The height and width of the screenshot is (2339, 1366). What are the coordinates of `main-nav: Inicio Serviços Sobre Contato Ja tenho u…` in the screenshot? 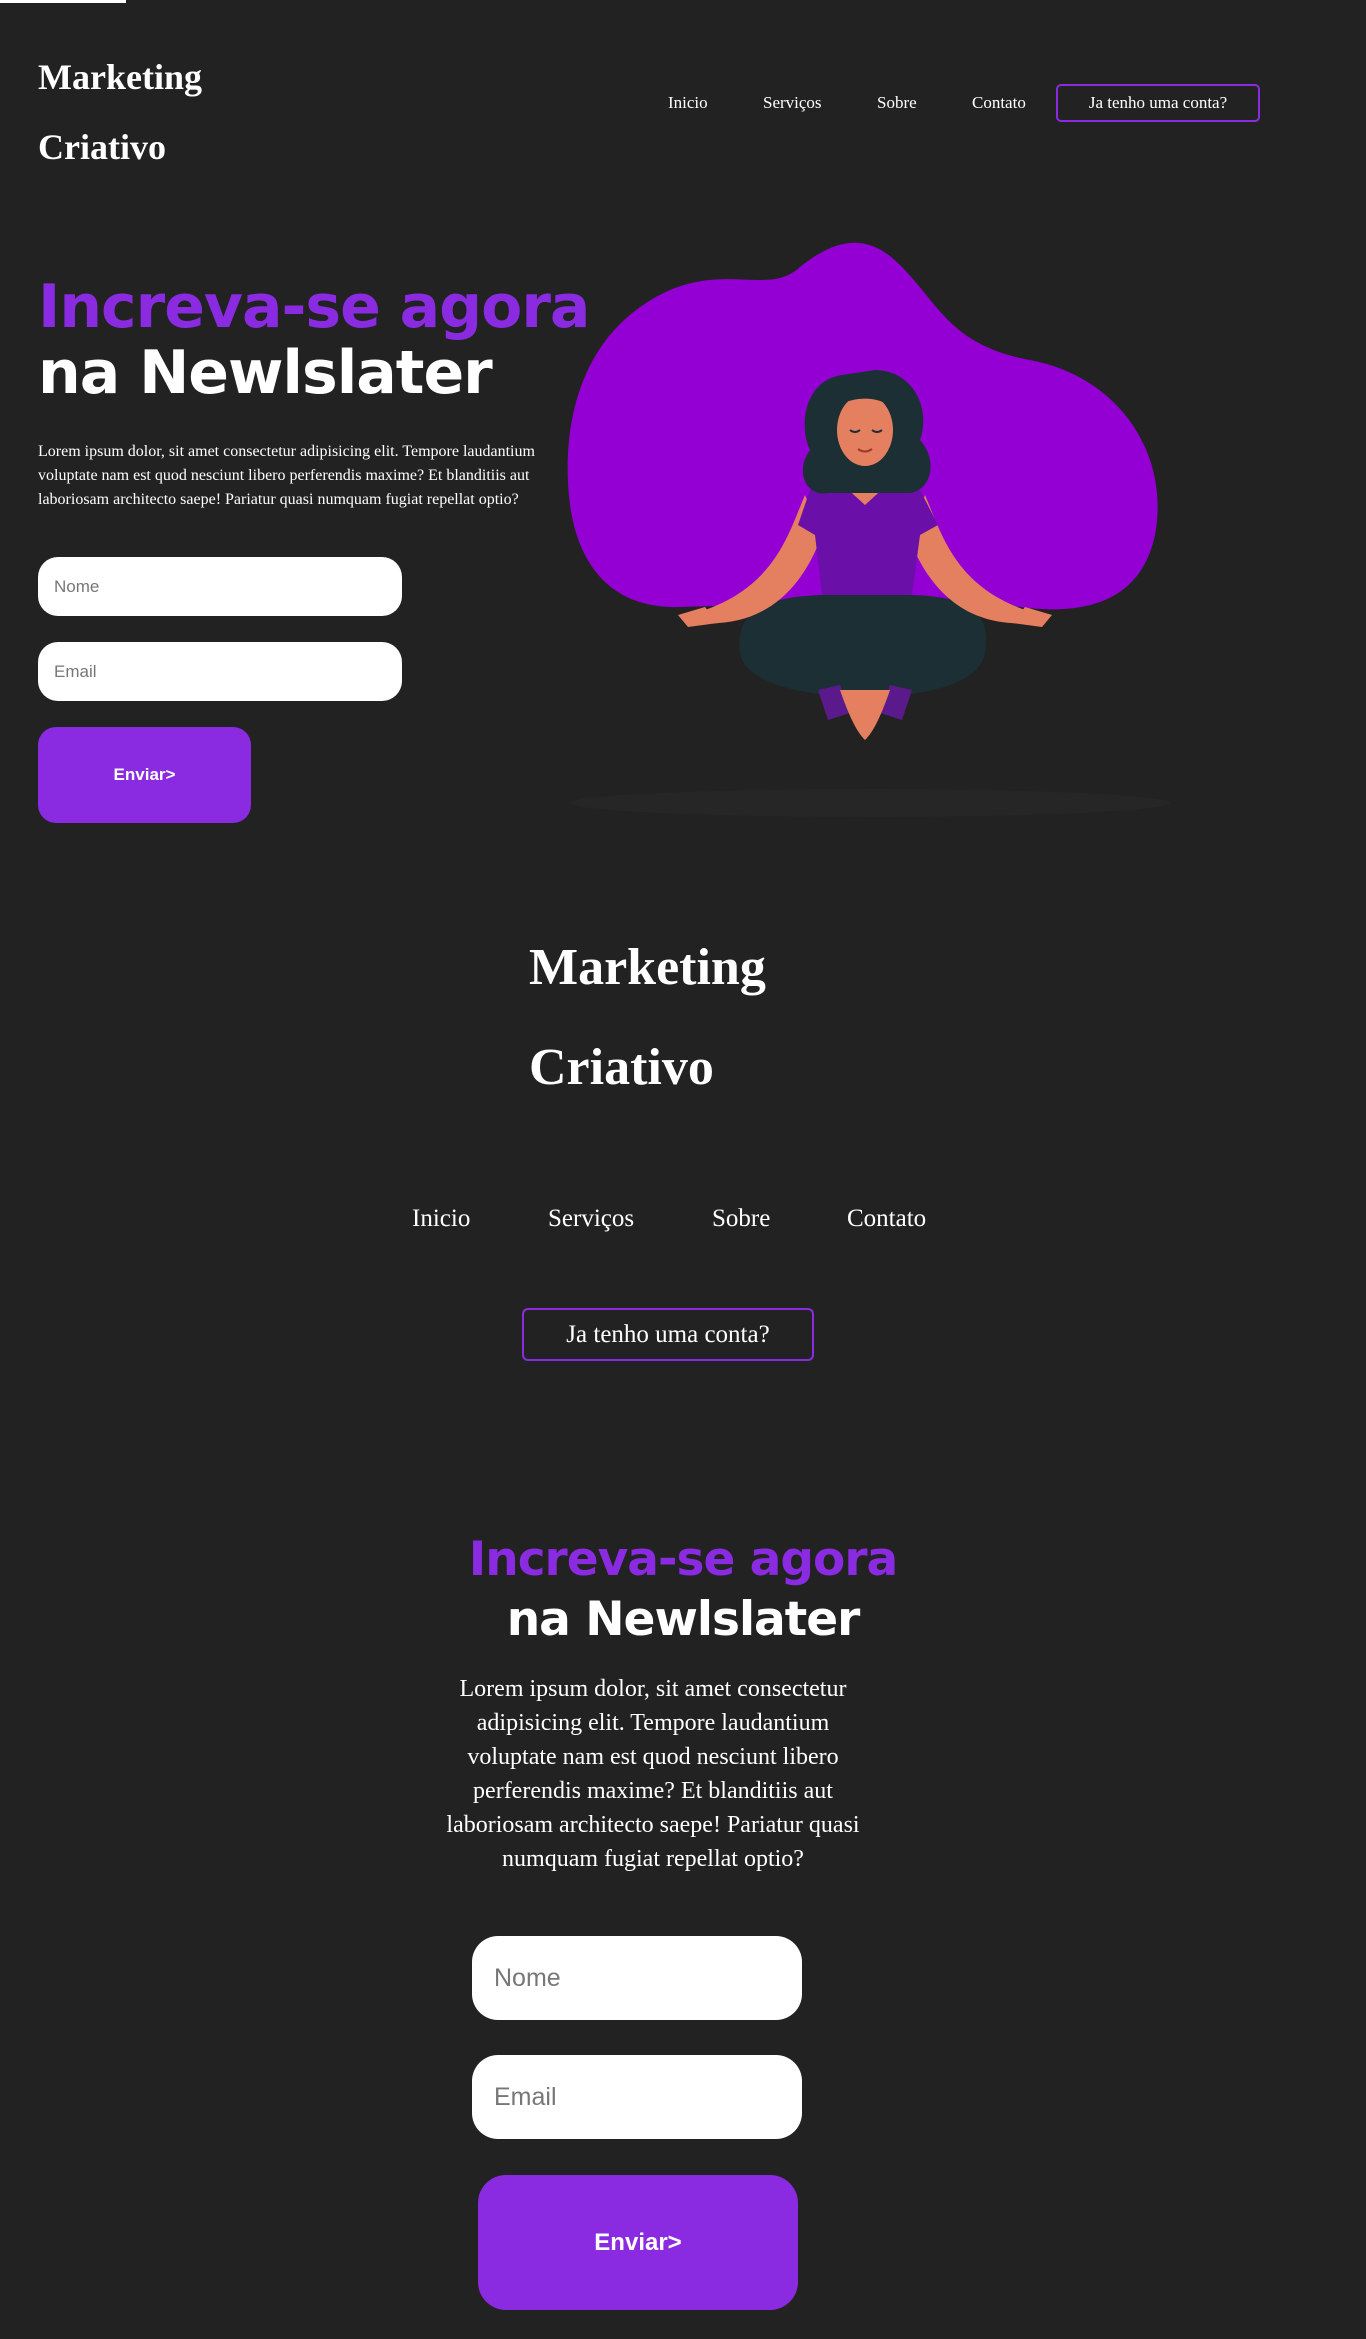 It's located at (683, 103).